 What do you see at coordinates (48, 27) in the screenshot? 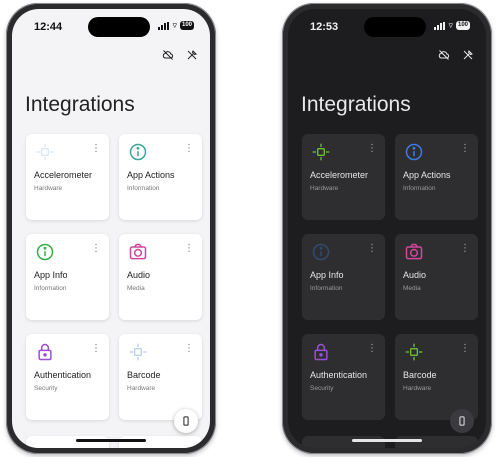
I see `status-time: 12:44` at bounding box center [48, 27].